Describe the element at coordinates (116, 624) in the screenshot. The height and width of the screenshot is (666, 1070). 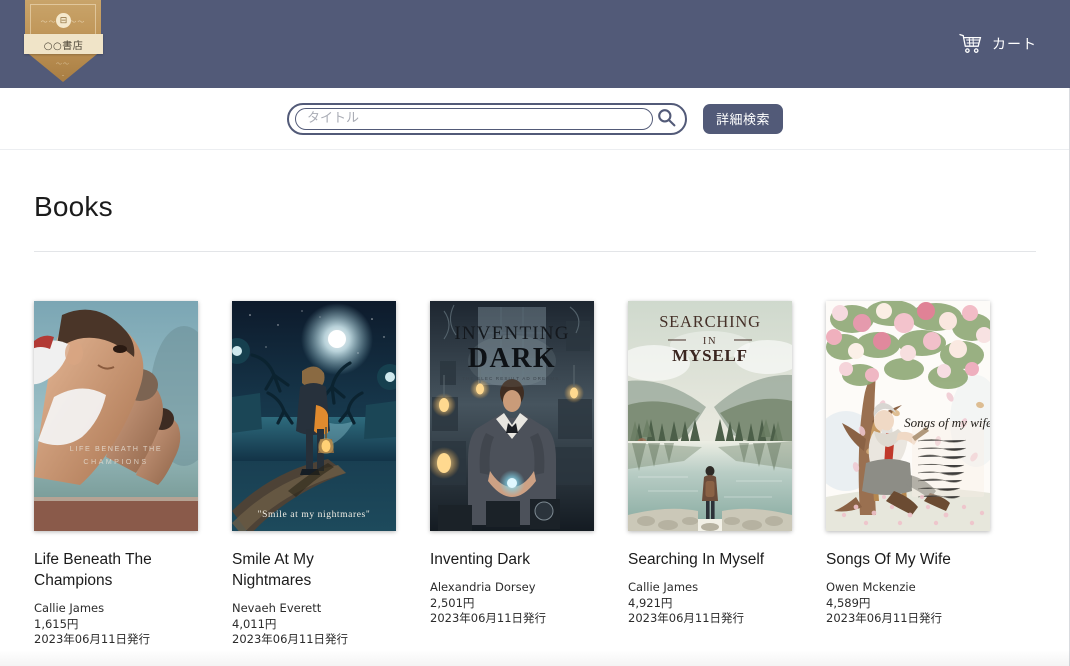
I see `book-meta: Callie James 1,615円 2023年06月11日発行` at that location.